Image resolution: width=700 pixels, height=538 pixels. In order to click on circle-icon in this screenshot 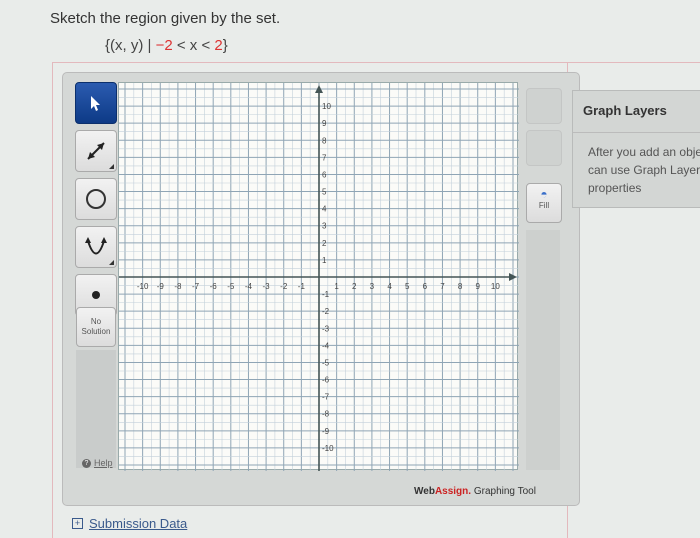, I will do `click(96, 199)`.